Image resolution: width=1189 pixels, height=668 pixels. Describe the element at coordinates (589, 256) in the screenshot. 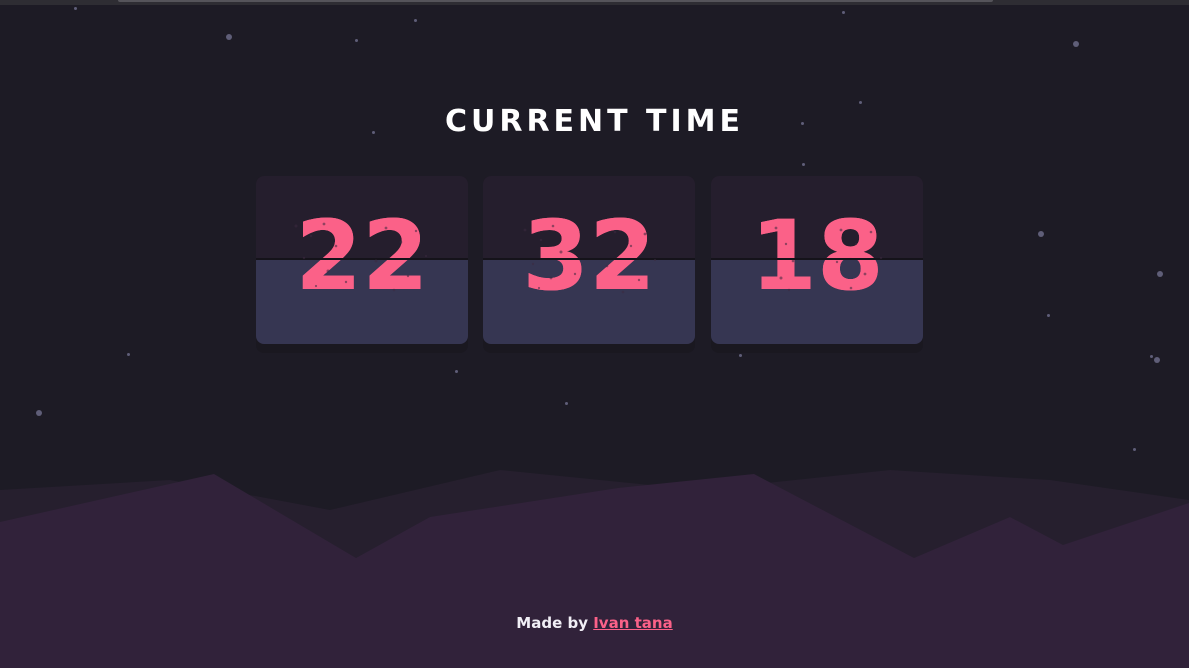

I see `minutes-digits: 32` at that location.